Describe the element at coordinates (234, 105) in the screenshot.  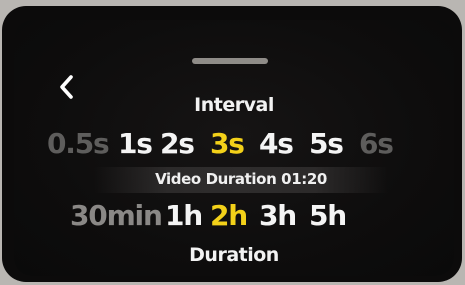
I see `interval-title: Interval` at that location.